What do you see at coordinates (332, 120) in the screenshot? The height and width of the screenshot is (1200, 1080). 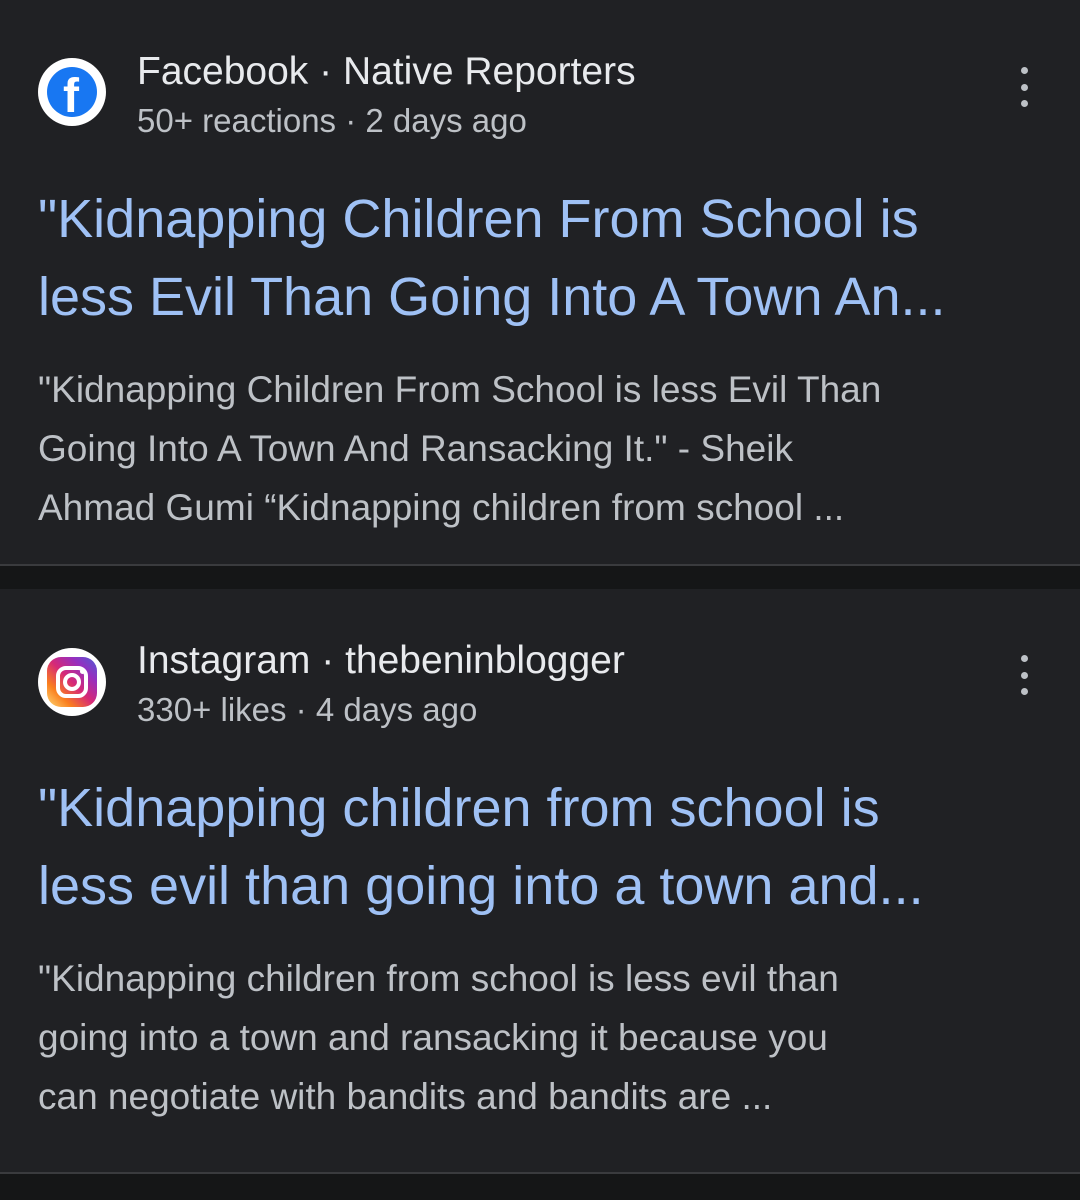 I see `result-meta: 50+ reactions · 2 days ago` at bounding box center [332, 120].